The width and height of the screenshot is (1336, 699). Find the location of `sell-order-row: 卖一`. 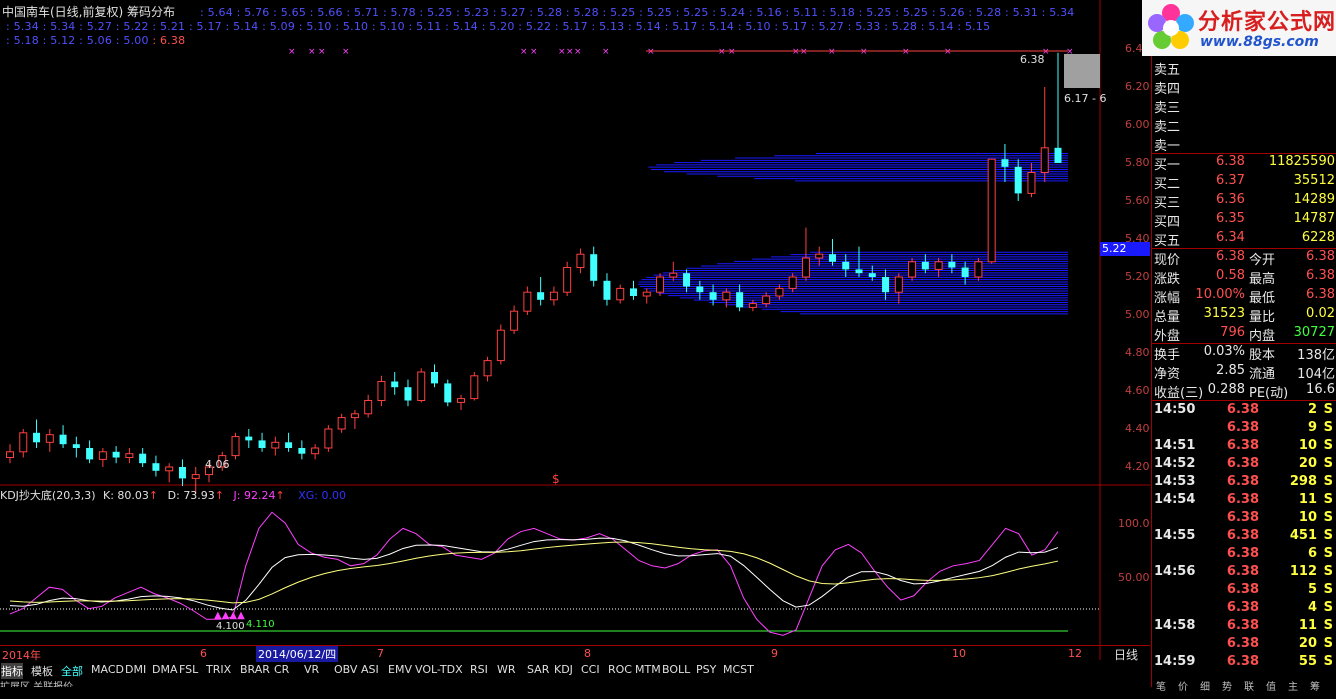

sell-order-row: 卖一 is located at coordinates (1167, 146).